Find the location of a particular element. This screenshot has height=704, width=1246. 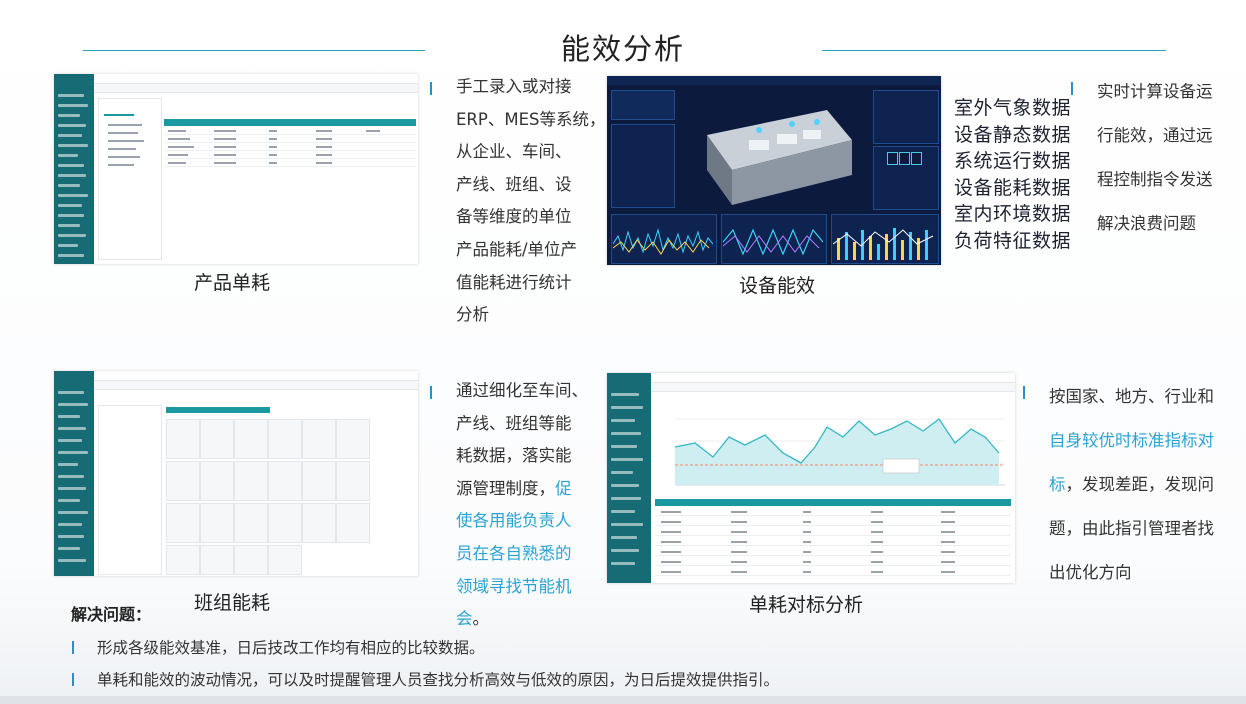

solution-title: 解决问题： is located at coordinates (111, 614).